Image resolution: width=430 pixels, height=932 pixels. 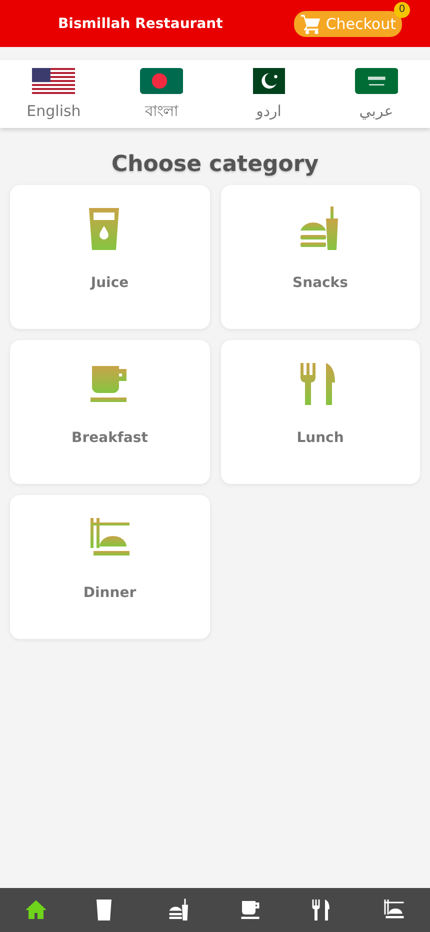 I want to click on language-option: বাংলা, so click(x=161, y=111).